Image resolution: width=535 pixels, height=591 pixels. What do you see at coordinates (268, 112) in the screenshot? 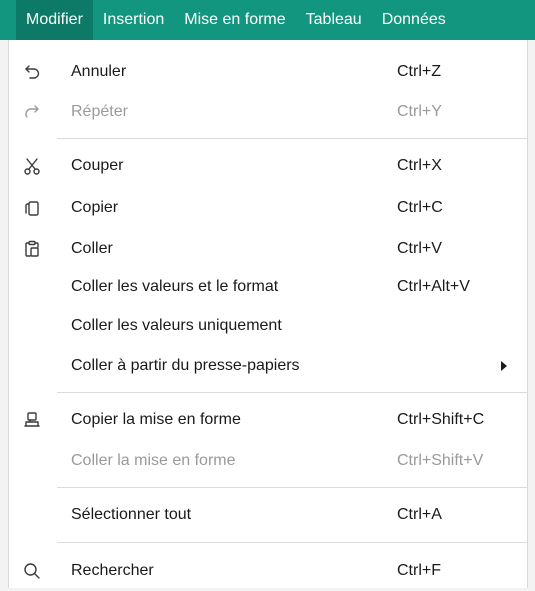
I see `menu-item-redo: Répéter Ctrl+Y` at bounding box center [268, 112].